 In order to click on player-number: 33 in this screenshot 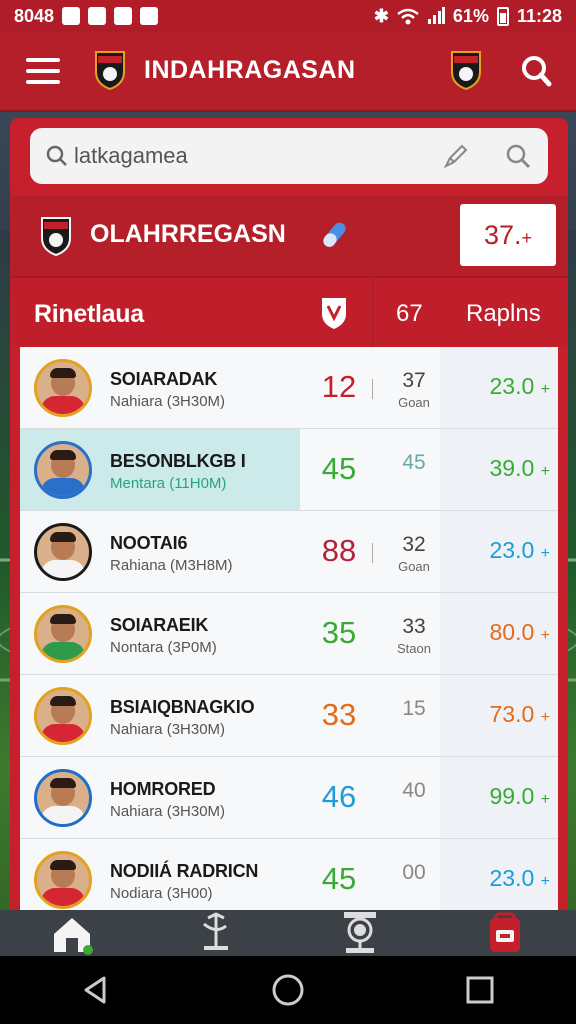, I will do `click(414, 626)`.